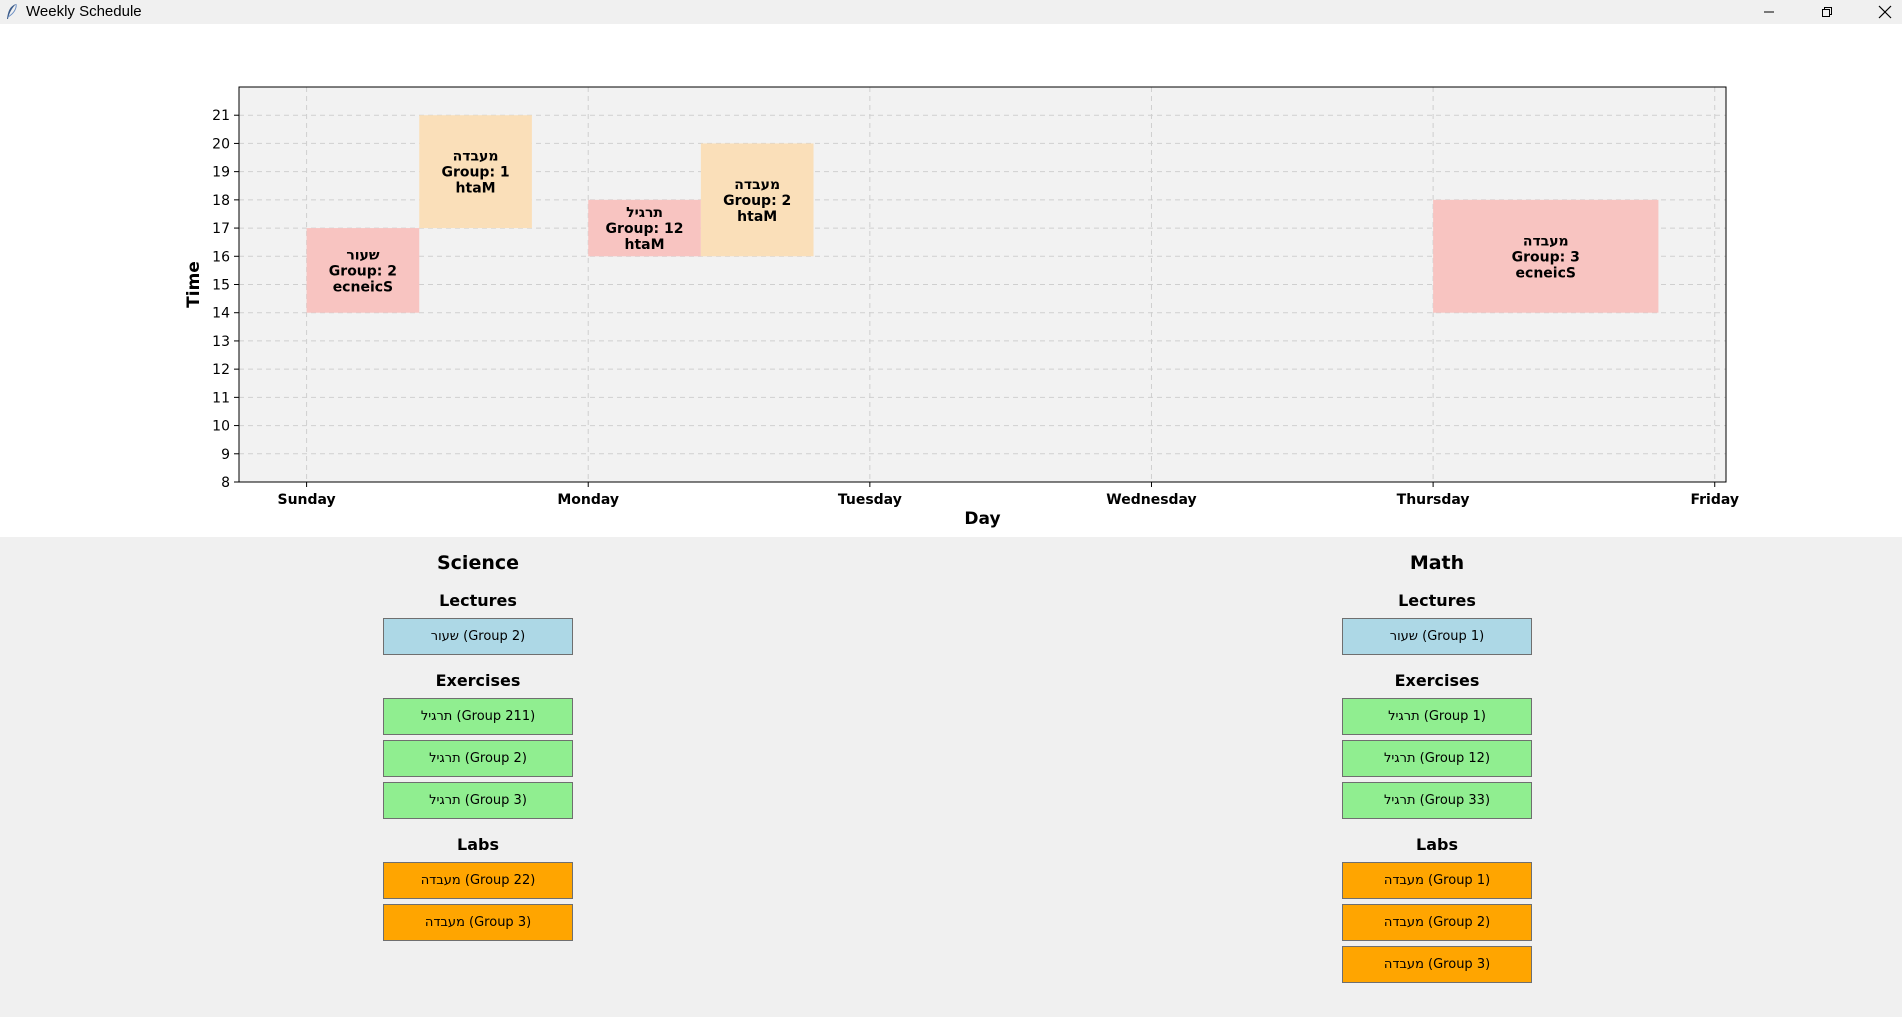  I want to click on math-exercise-button: תרגיל (Group 1), so click(1437, 716).